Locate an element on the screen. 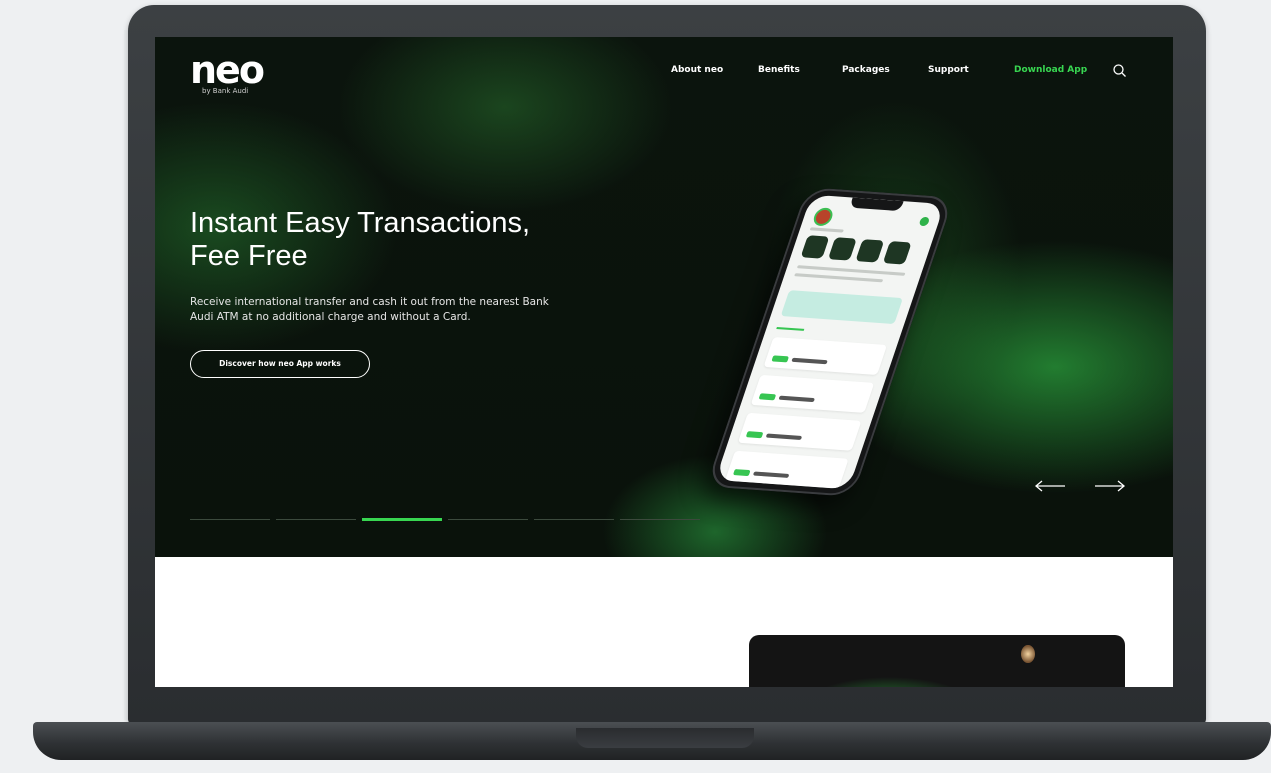  phone-app-screen is located at coordinates (830, 342).